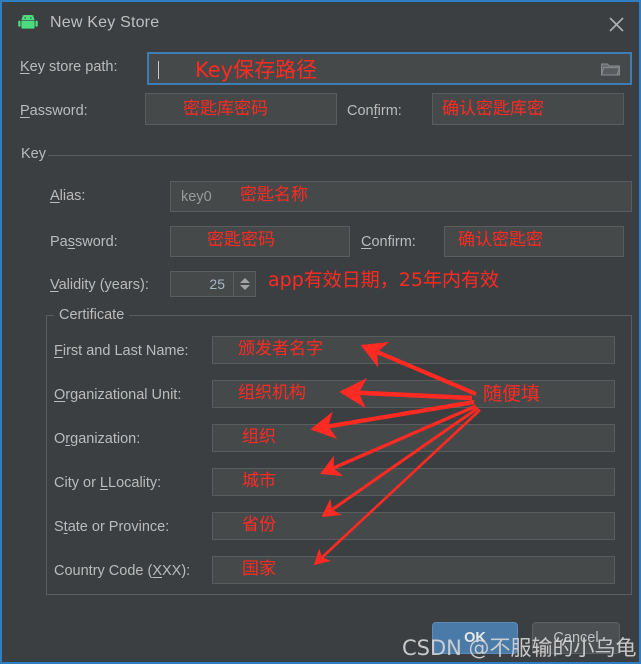  I want to click on cert-org-unit-label: Organizational Unit:, so click(118, 395).